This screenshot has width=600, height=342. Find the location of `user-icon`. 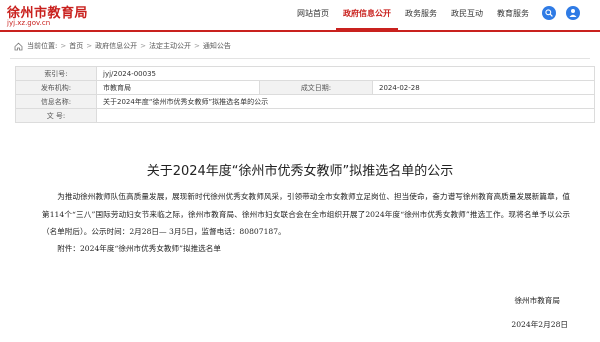

user-icon is located at coordinates (573, 13).